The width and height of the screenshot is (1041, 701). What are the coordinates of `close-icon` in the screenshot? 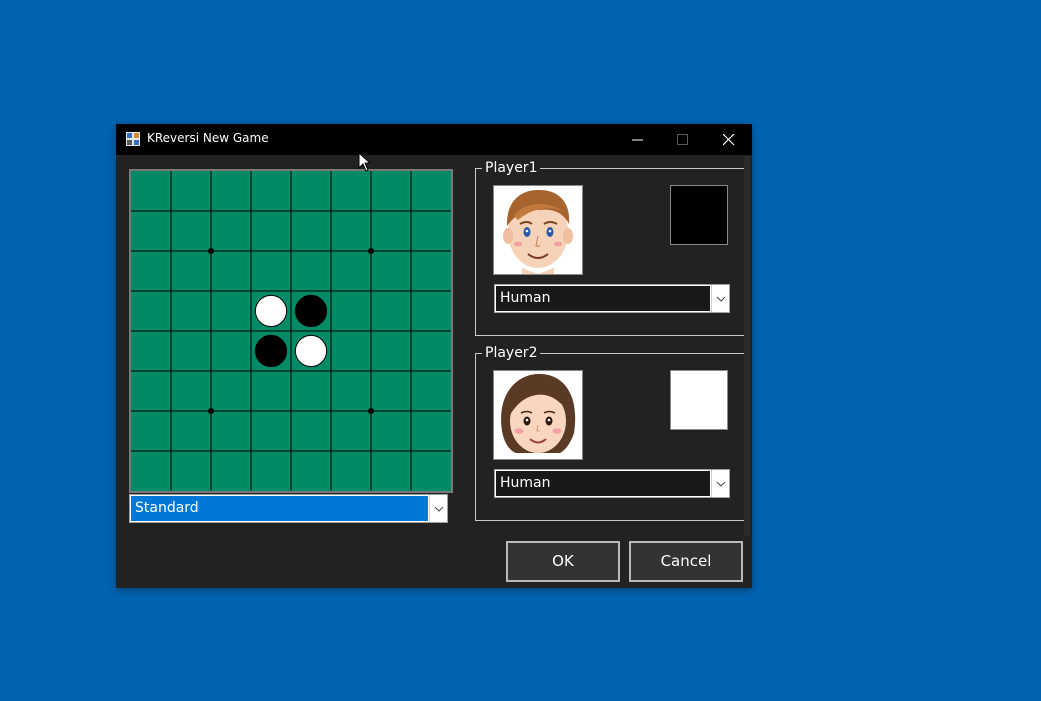 It's located at (729, 140).